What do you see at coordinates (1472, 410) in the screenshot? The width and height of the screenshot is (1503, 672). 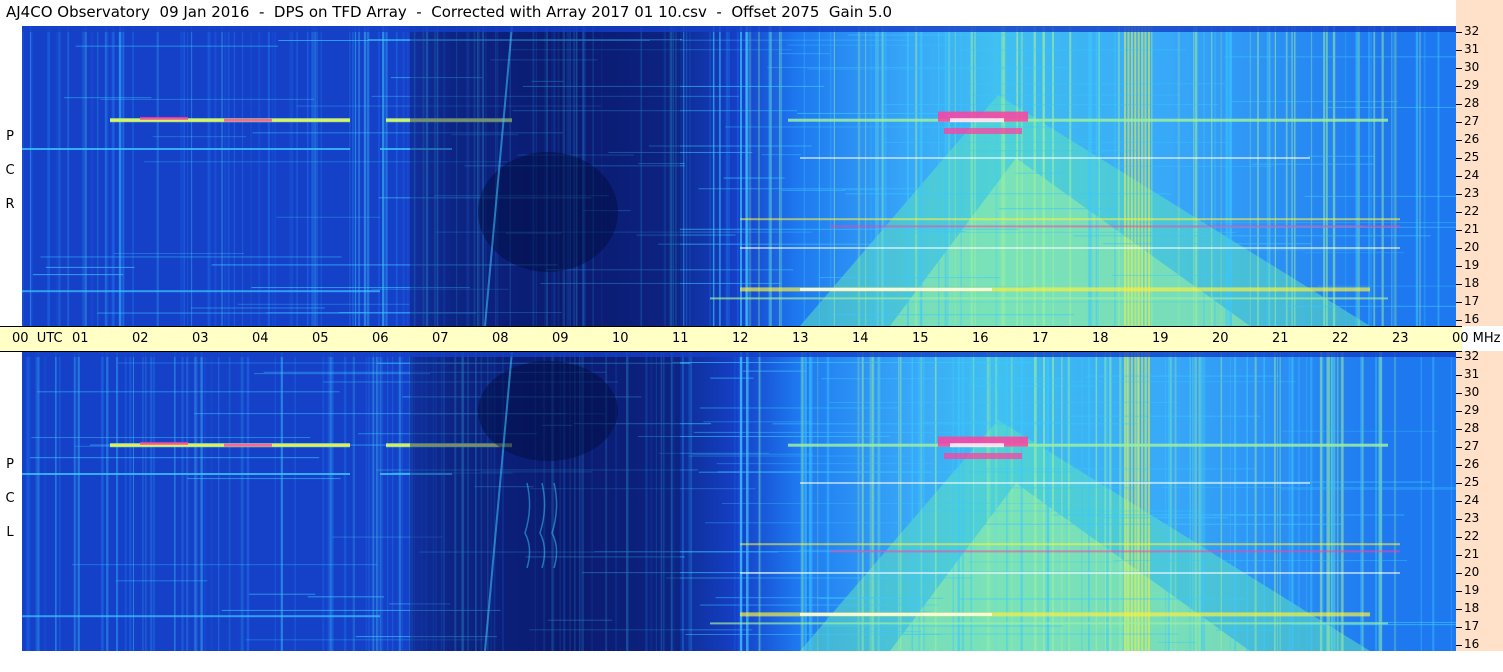 I see `freq-tick-label: 29` at bounding box center [1472, 410].